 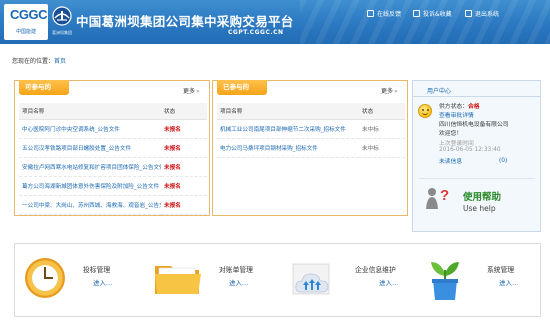 What do you see at coordinates (97, 270) in the screenshot?
I see `quick-link-label: 投标管理` at bounding box center [97, 270].